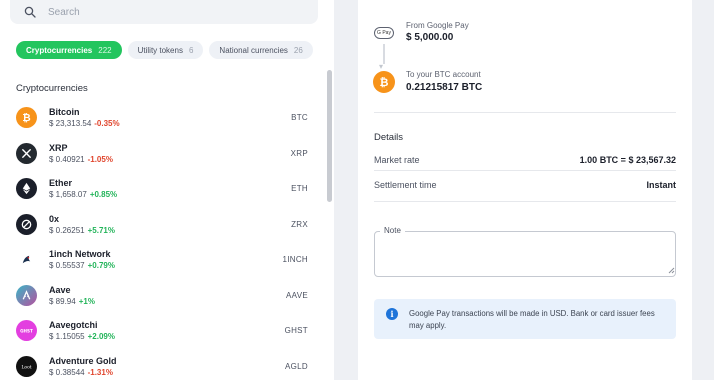  I want to click on coin-change: -1.05%, so click(100, 159).